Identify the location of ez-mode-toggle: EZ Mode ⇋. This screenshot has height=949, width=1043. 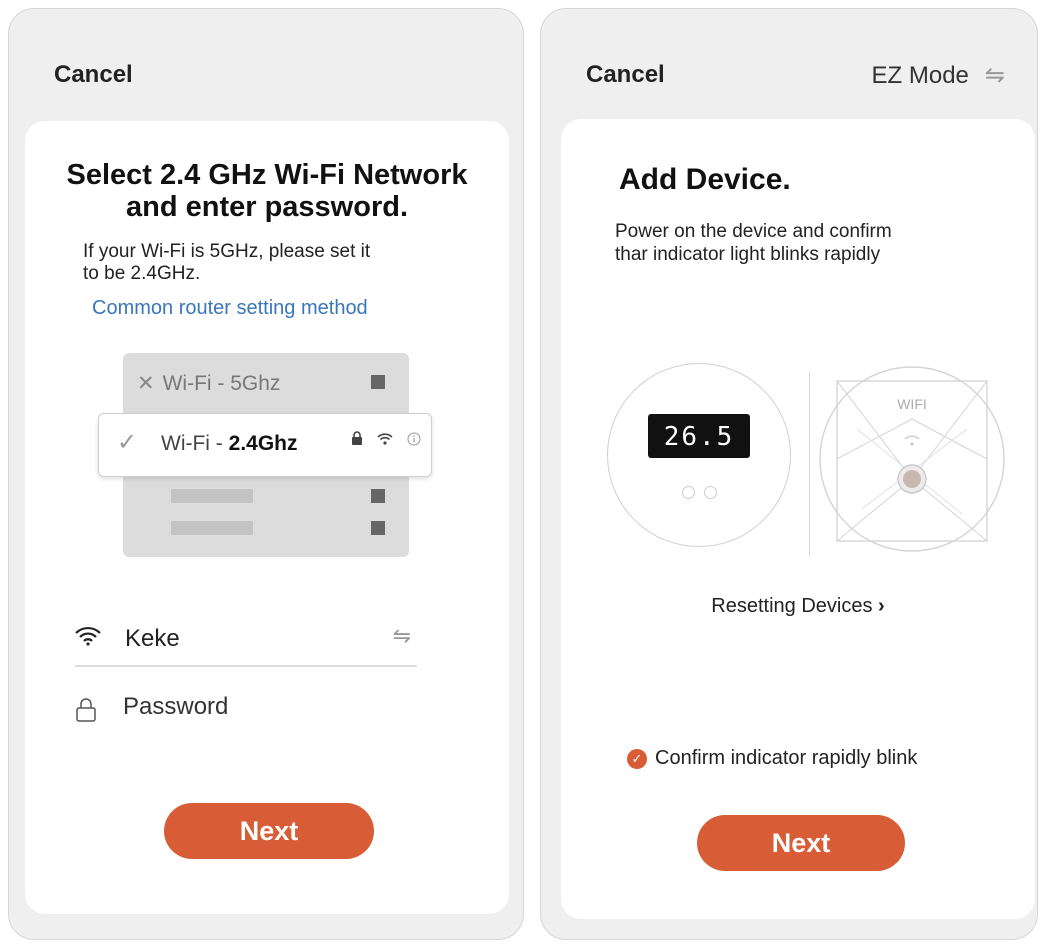
(938, 75).